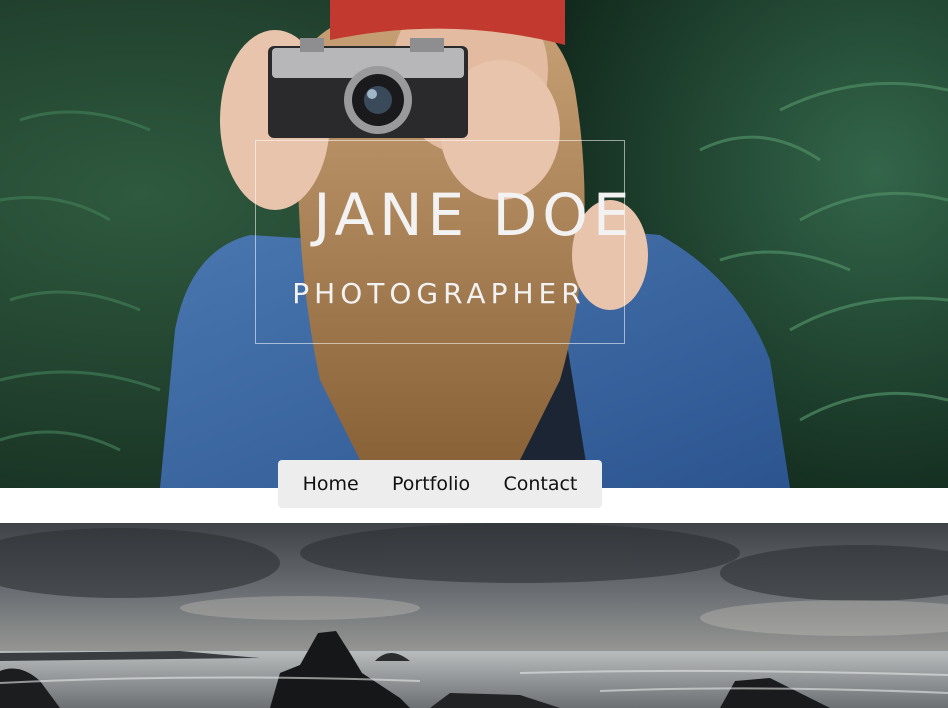 Image resolution: width=948 pixels, height=708 pixels. I want to click on hero-subtitle: PHOTOGRAPHER, so click(439, 293).